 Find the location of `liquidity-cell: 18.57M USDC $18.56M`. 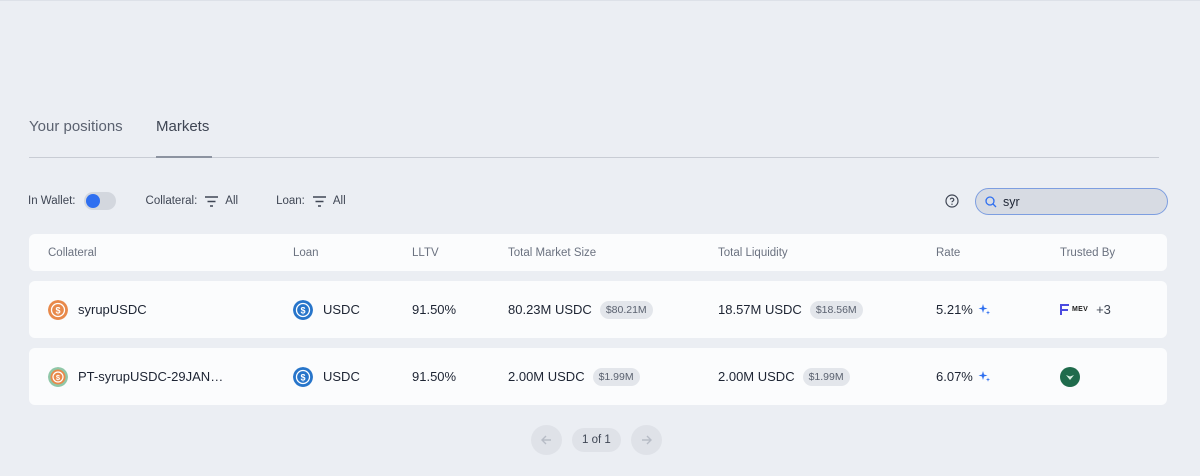

liquidity-cell: 18.57M USDC $18.56M is located at coordinates (790, 309).